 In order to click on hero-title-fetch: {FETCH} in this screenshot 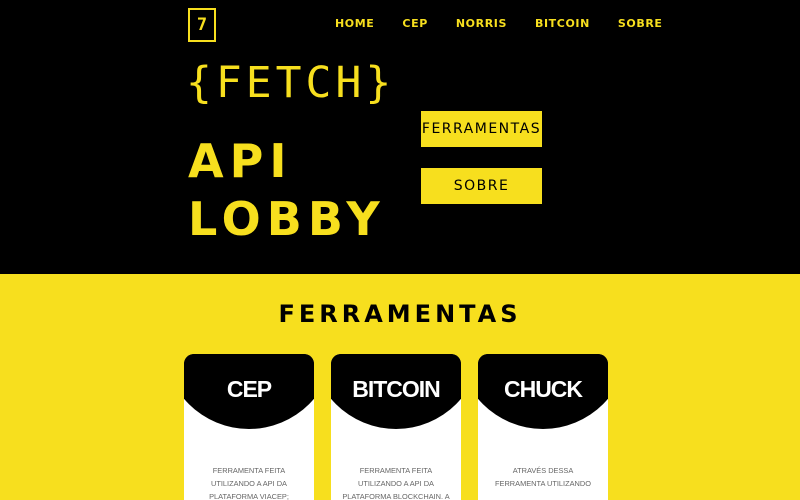, I will do `click(291, 83)`.